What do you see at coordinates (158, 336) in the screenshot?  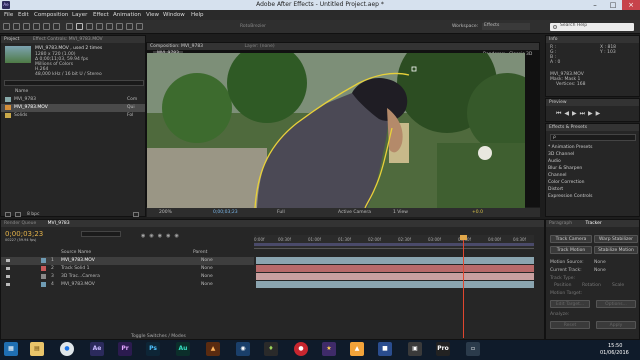 I see `toggle-switches-modes: Toggle Switches / Modes` at bounding box center [158, 336].